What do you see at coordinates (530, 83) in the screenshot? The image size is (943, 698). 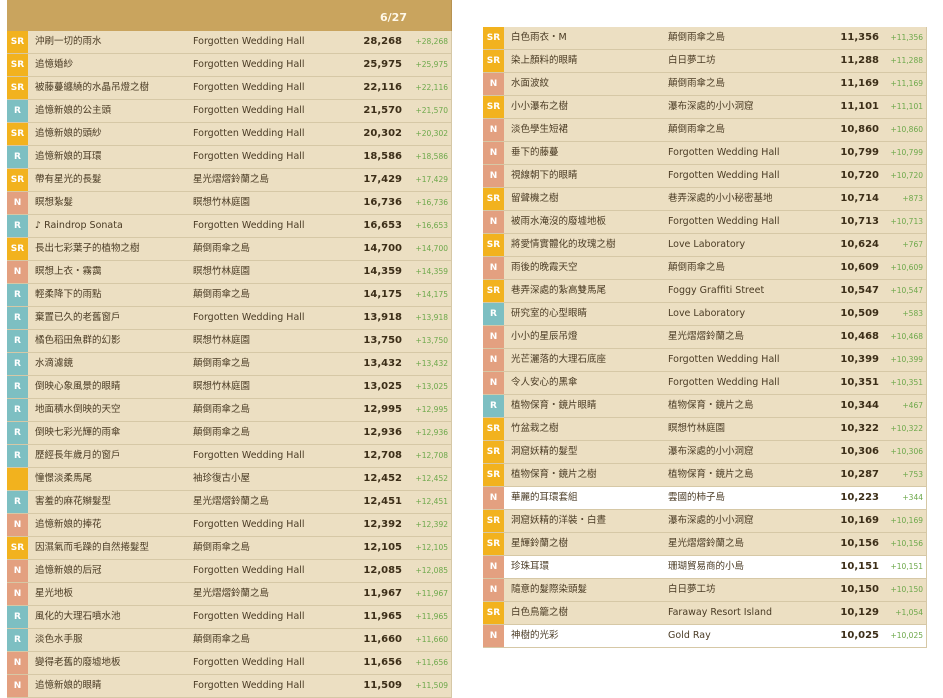 I see `item-name: 水面波紋` at bounding box center [530, 83].